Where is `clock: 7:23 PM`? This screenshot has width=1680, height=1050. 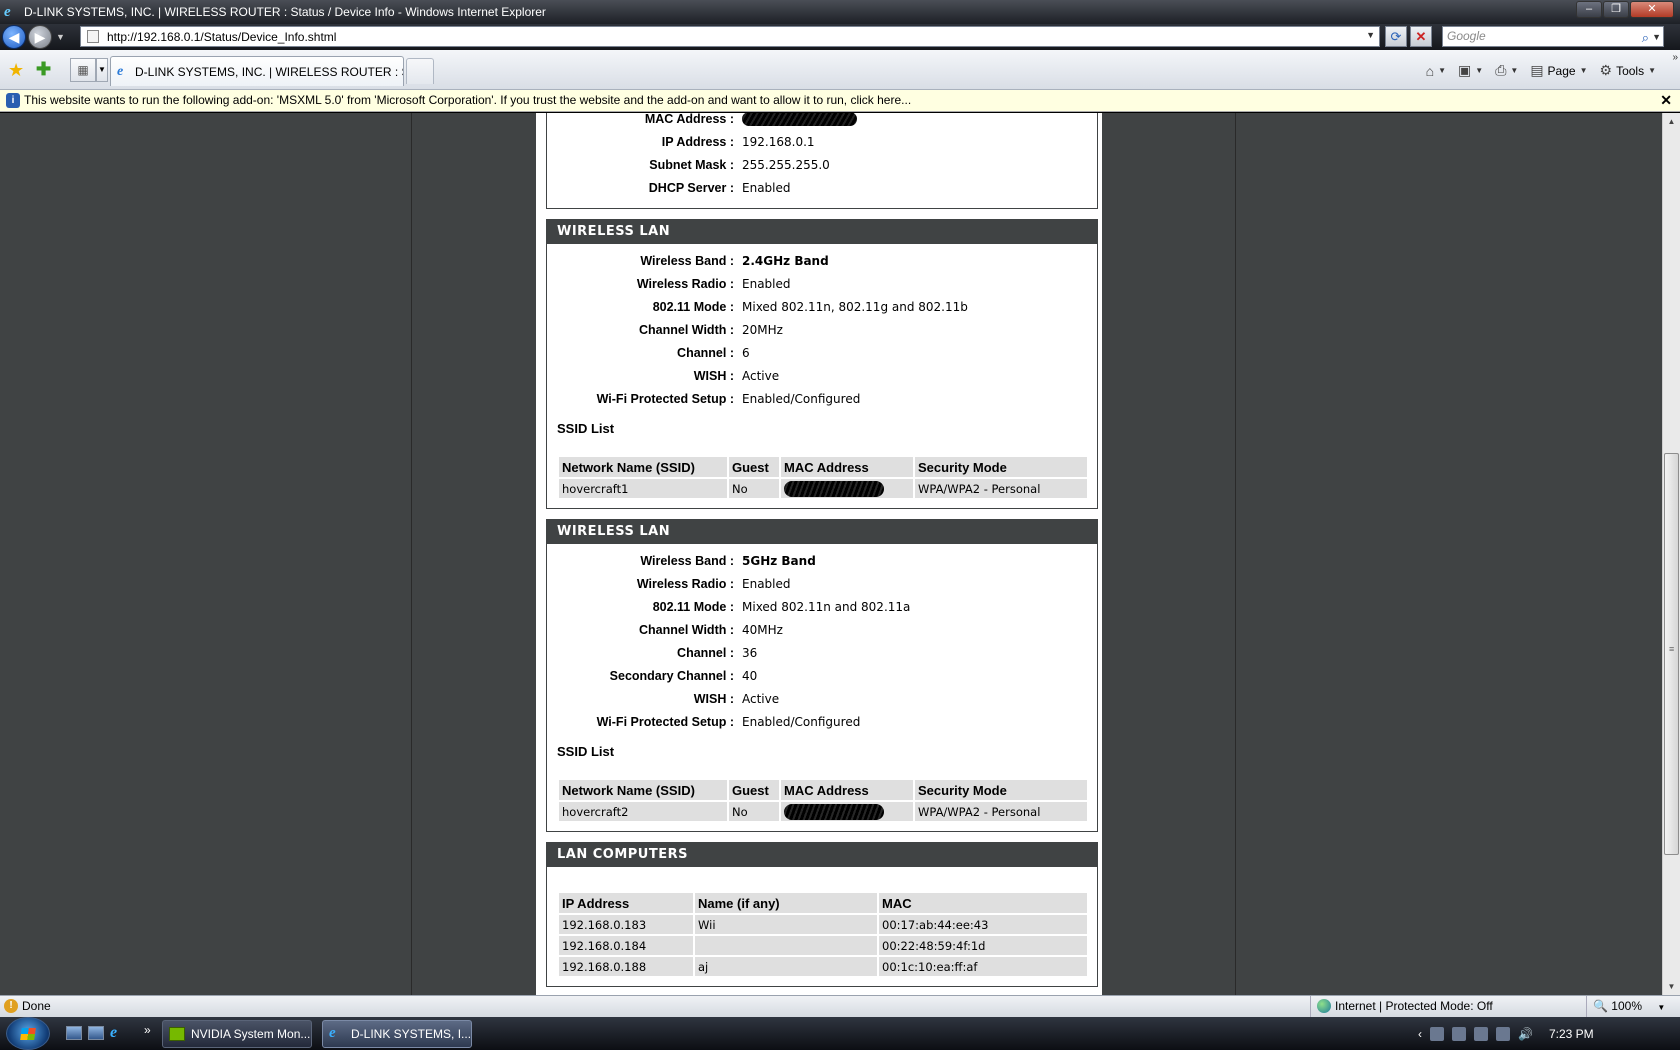 clock: 7:23 PM is located at coordinates (1571, 1034).